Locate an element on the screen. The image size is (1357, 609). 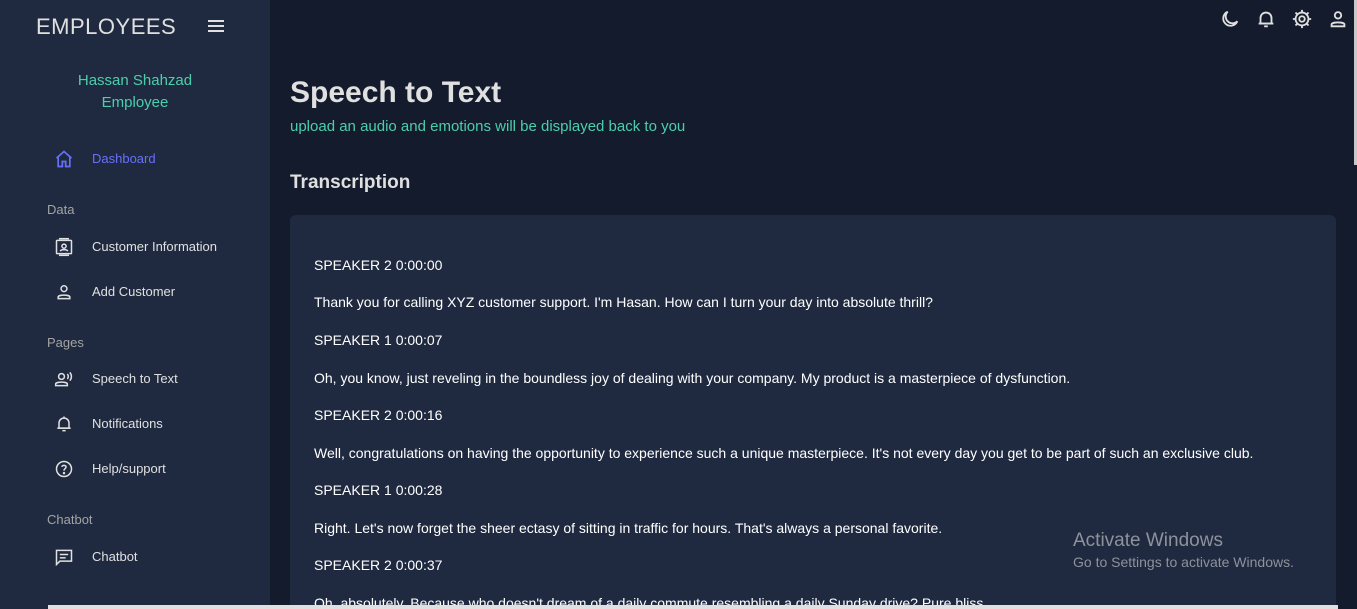
section-label-data: Data is located at coordinates (61, 209).